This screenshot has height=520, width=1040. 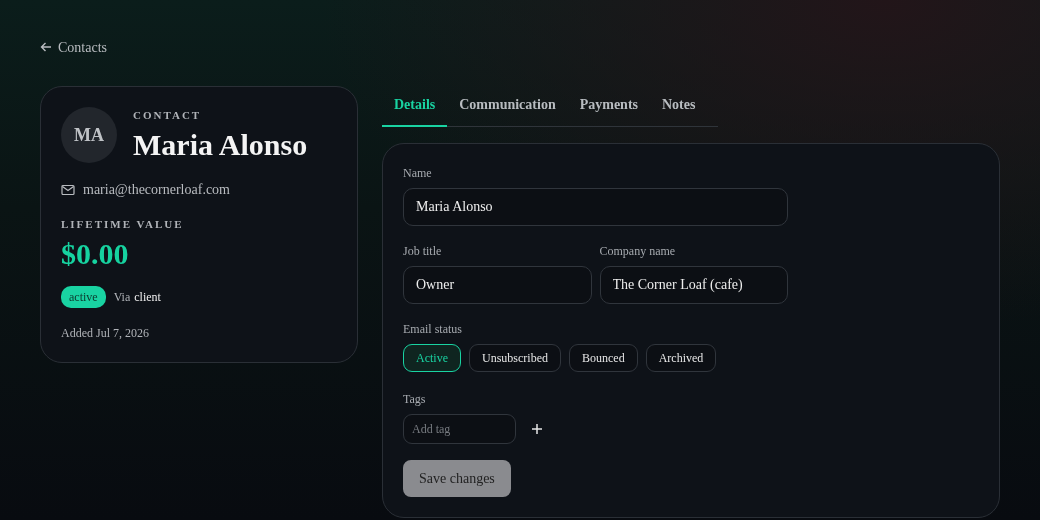 What do you see at coordinates (432, 358) in the screenshot?
I see `status-option: Active` at bounding box center [432, 358].